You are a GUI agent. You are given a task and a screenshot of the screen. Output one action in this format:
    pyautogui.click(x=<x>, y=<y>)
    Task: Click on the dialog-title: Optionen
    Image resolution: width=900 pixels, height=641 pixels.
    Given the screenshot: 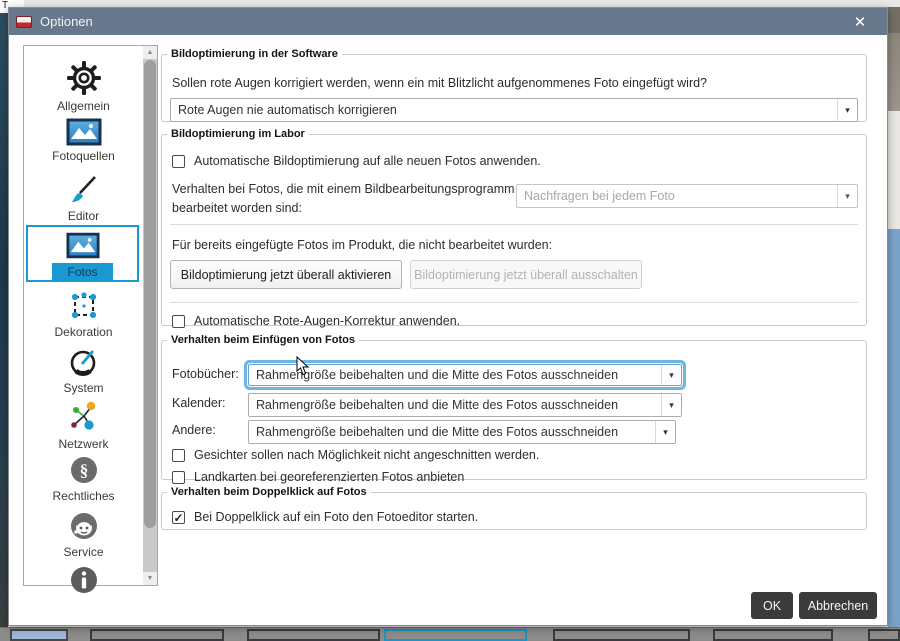 What is the action you would take?
    pyautogui.click(x=66, y=21)
    